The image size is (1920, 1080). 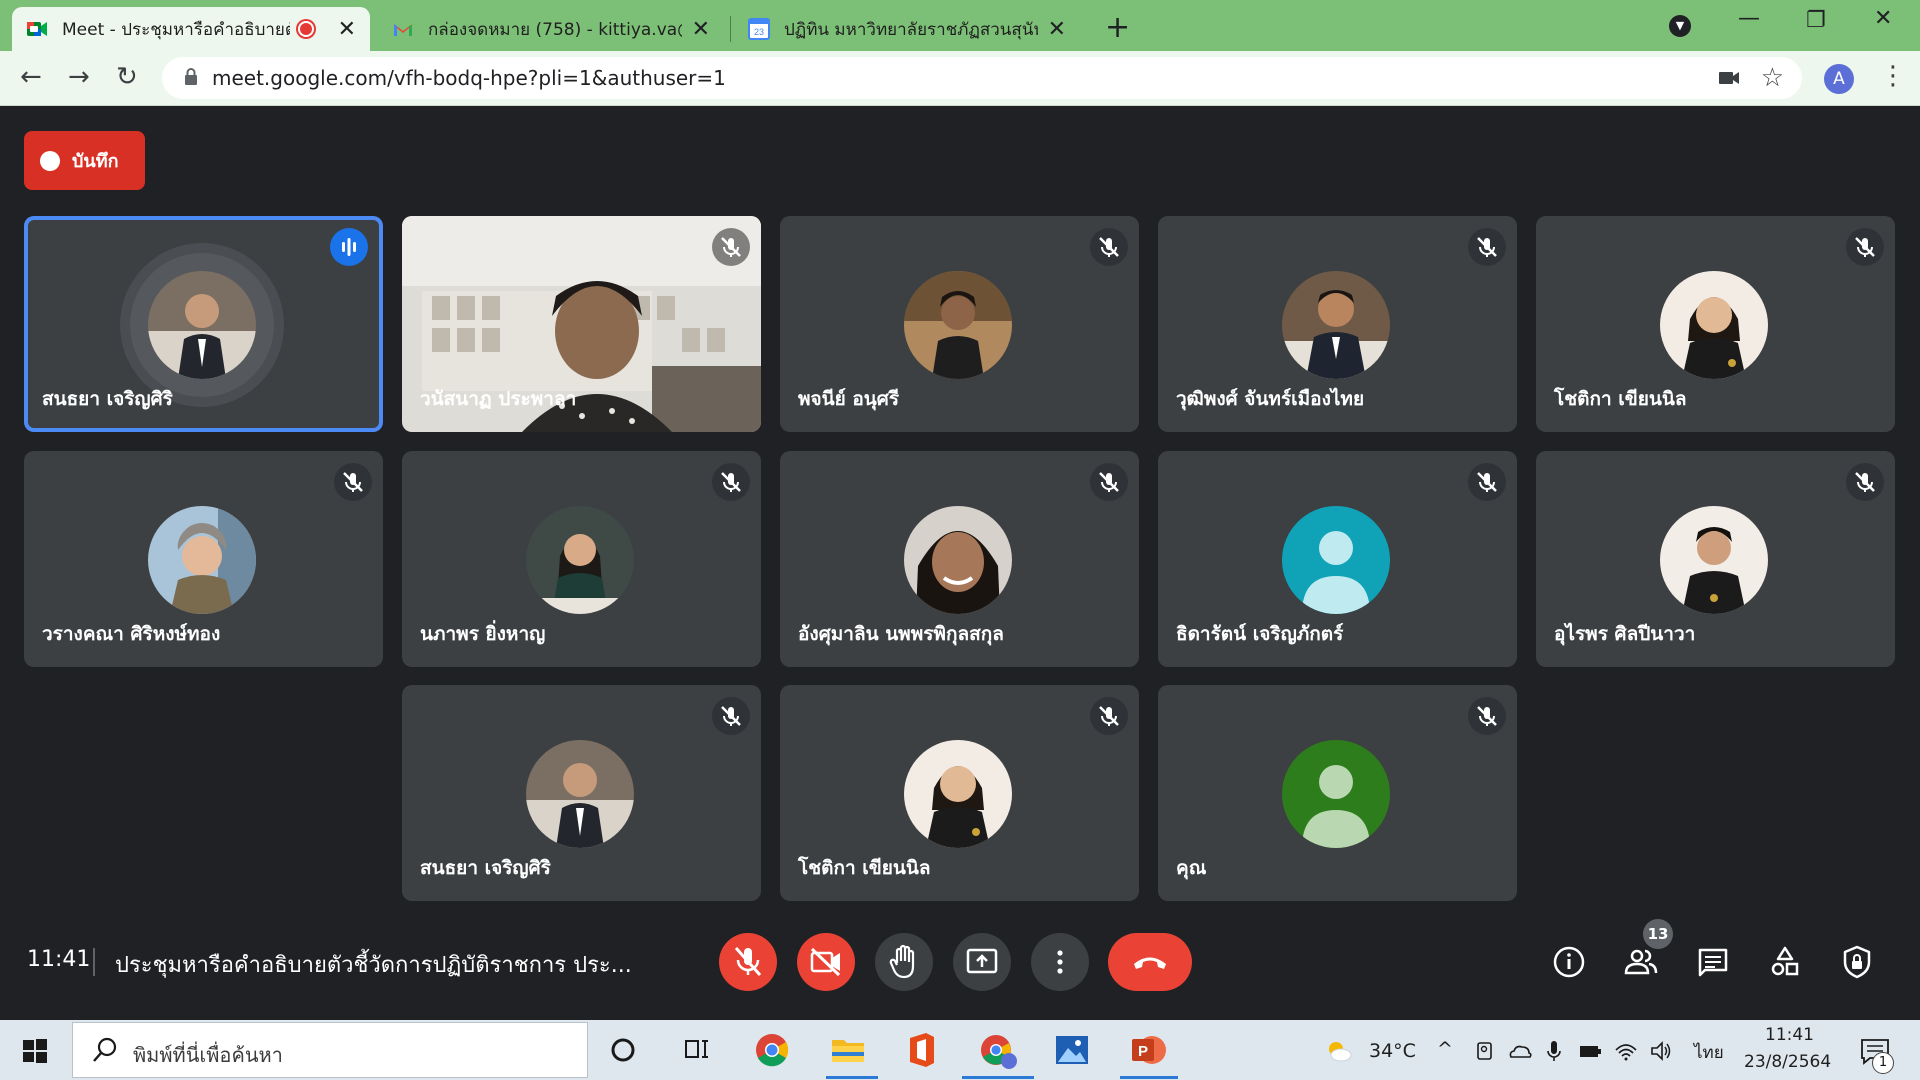 What do you see at coordinates (1883, 18) in the screenshot?
I see `window-close-icon: ✕` at bounding box center [1883, 18].